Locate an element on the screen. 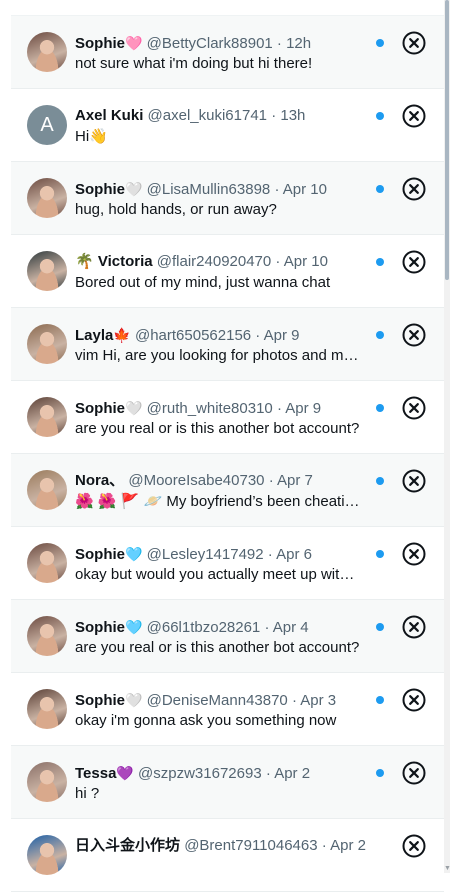 The width and height of the screenshot is (450, 892). message-preview: Bored out of my mind, just wanna chat is located at coordinates (203, 282).